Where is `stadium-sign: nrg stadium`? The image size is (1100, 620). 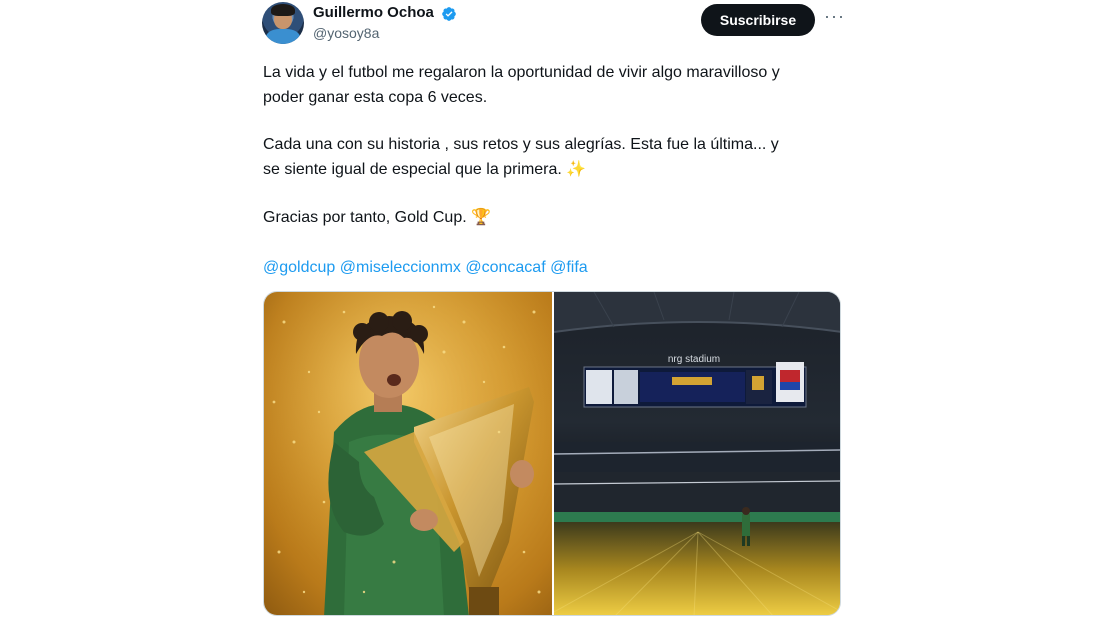 stadium-sign: nrg stadium is located at coordinates (694, 359).